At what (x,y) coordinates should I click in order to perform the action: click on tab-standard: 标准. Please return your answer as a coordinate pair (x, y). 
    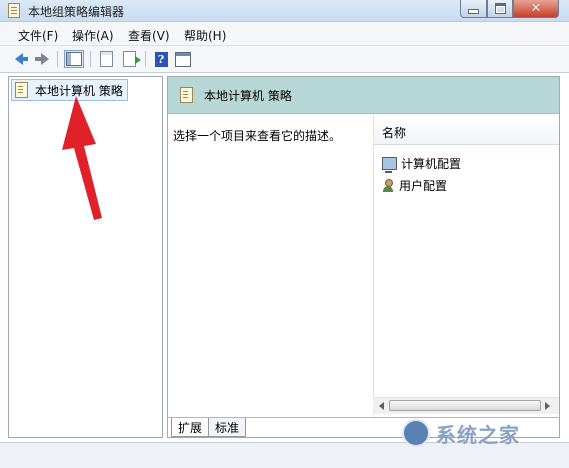
    Looking at the image, I should click on (227, 427).